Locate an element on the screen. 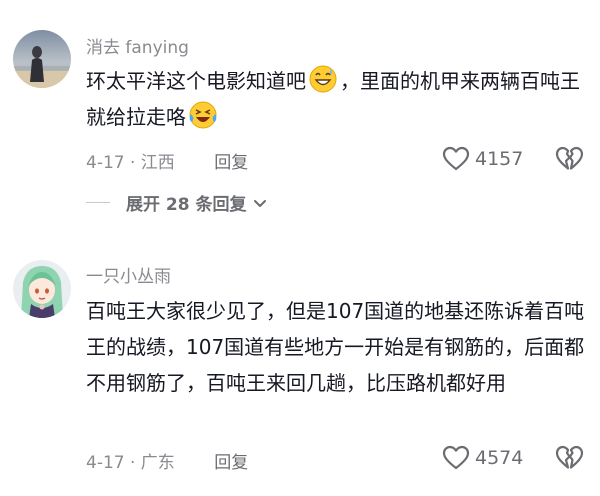 The width and height of the screenshot is (600, 496). comment-date-location: 4-17 · 广东 is located at coordinates (130, 463).